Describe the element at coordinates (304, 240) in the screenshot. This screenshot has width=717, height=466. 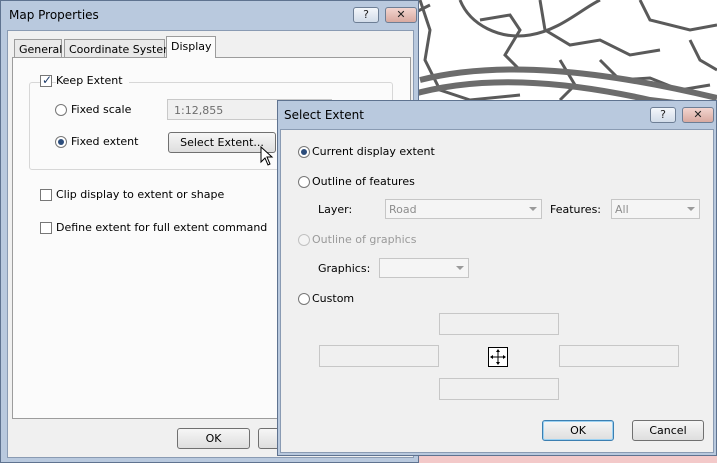
I see `outline-graphics-radio` at that location.